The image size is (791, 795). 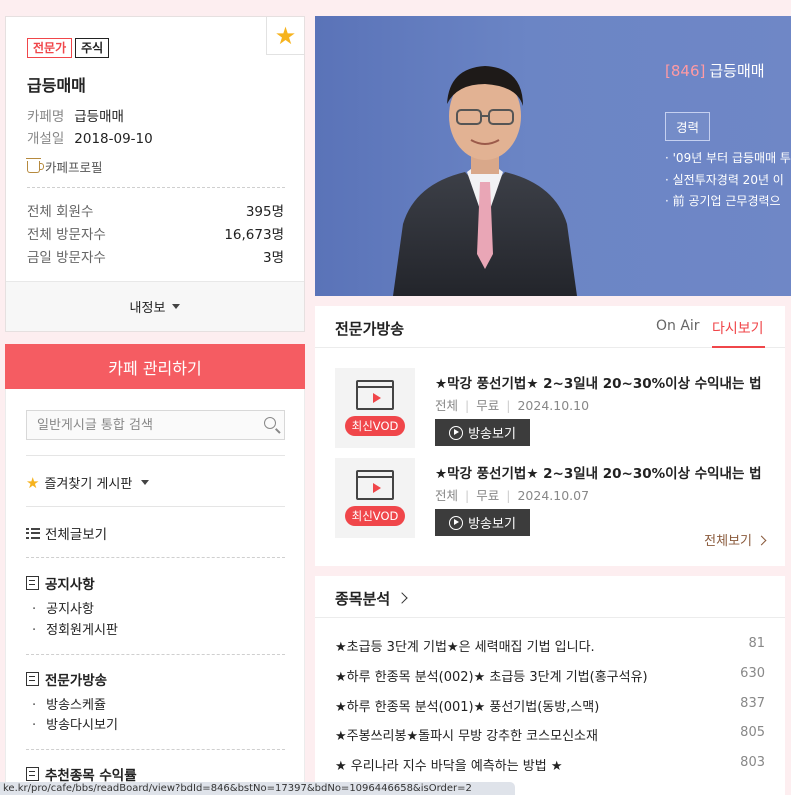 I want to click on post-title: ★하루 한종목 분석(001)★ 풍선기법(동방,스맥), so click(x=467, y=707).